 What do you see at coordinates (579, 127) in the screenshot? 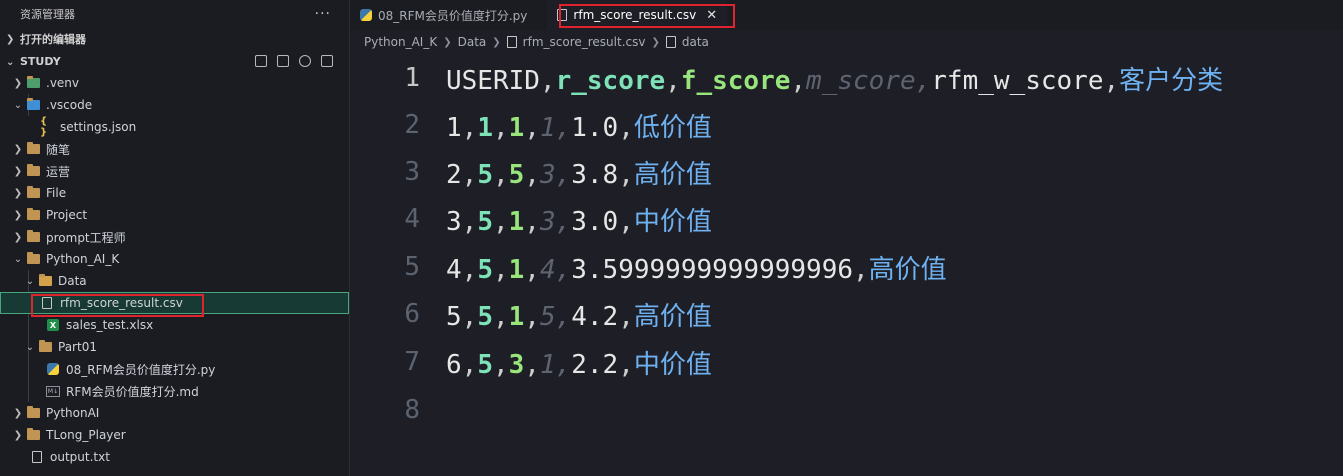
I see `csv-data-line: 1,1,1,1,1.0,低价值` at bounding box center [579, 127].